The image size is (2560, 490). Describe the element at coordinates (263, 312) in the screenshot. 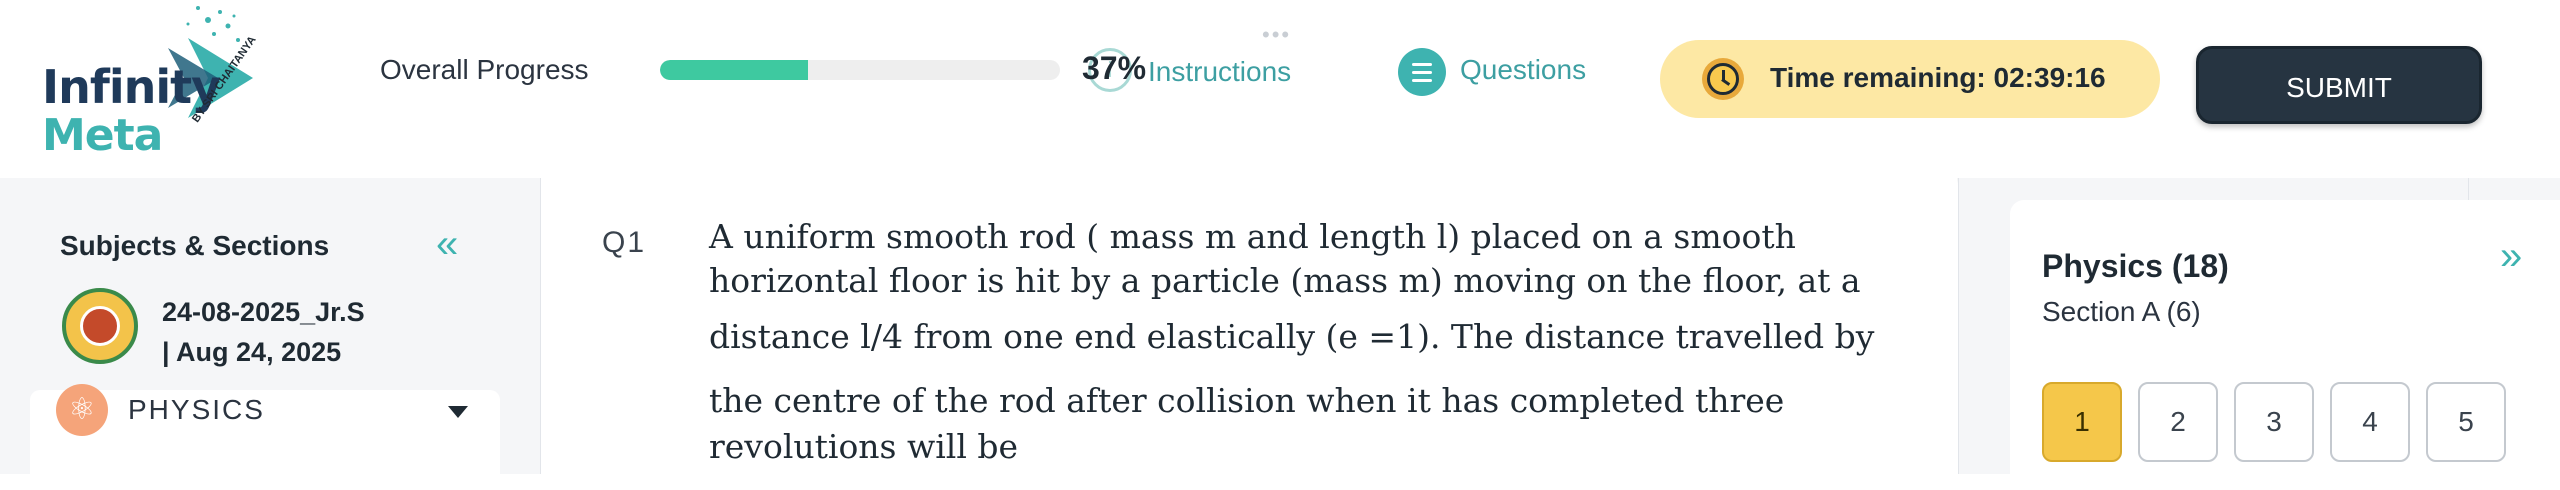

I see `test-name-title: 24-08-2025_Jr.S` at that location.